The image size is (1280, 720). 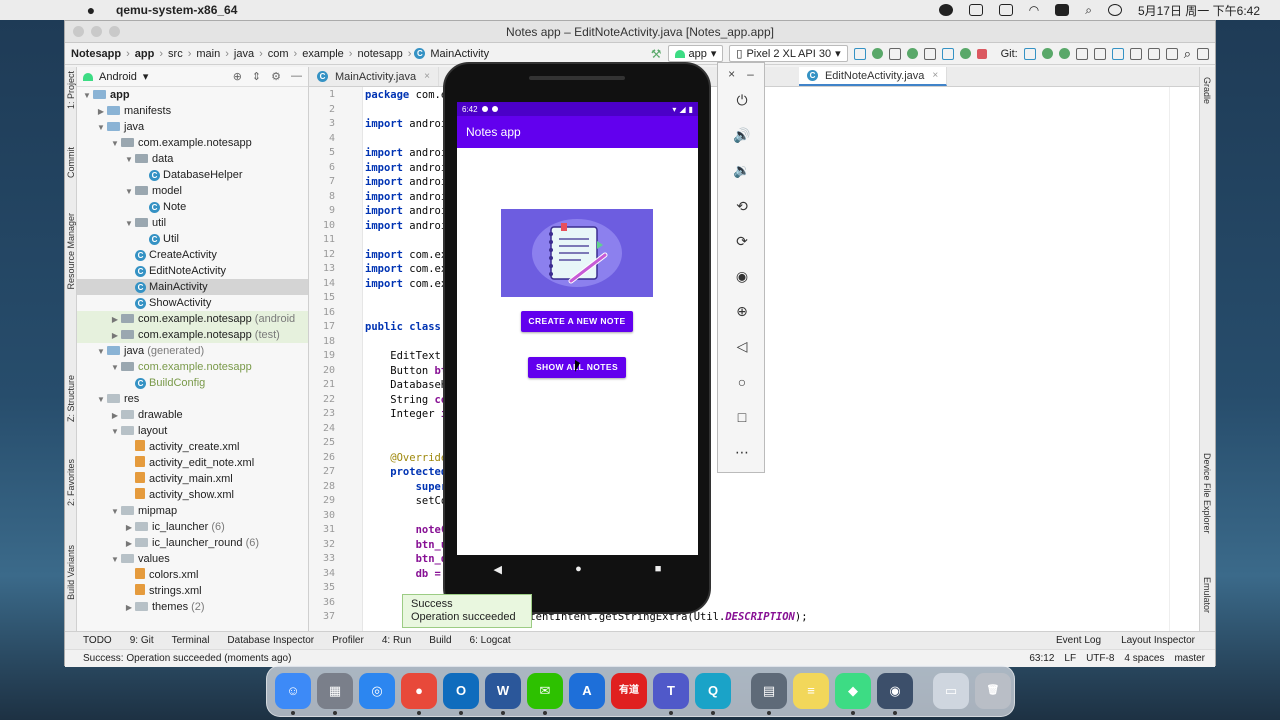 What do you see at coordinates (78, 31) in the screenshot?
I see `close-window-button` at bounding box center [78, 31].